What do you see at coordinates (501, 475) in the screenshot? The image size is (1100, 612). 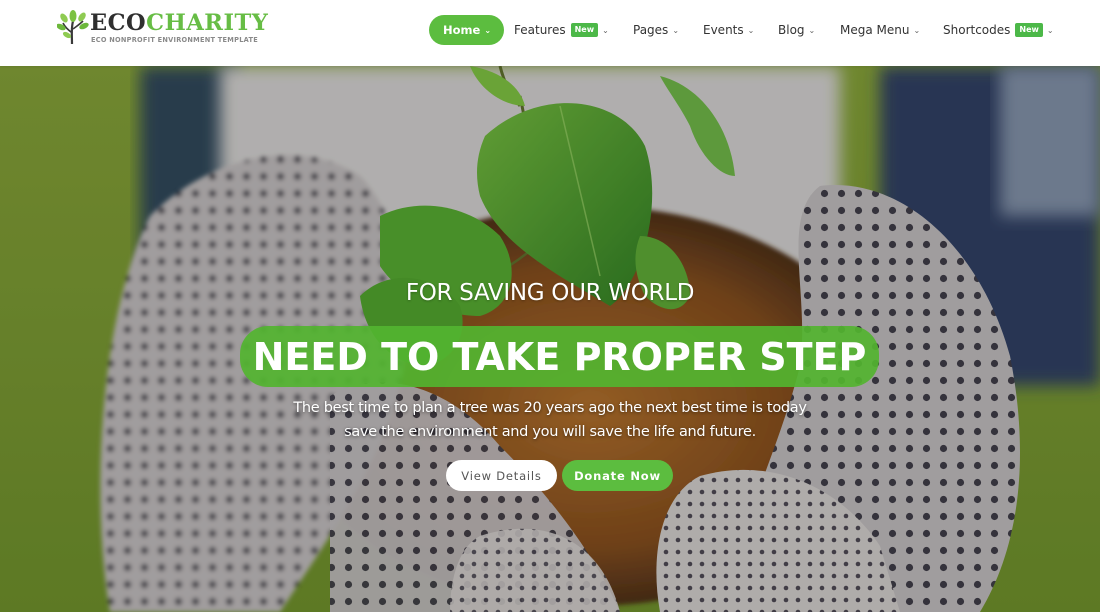 I see `view-details-button: View Details` at bounding box center [501, 475].